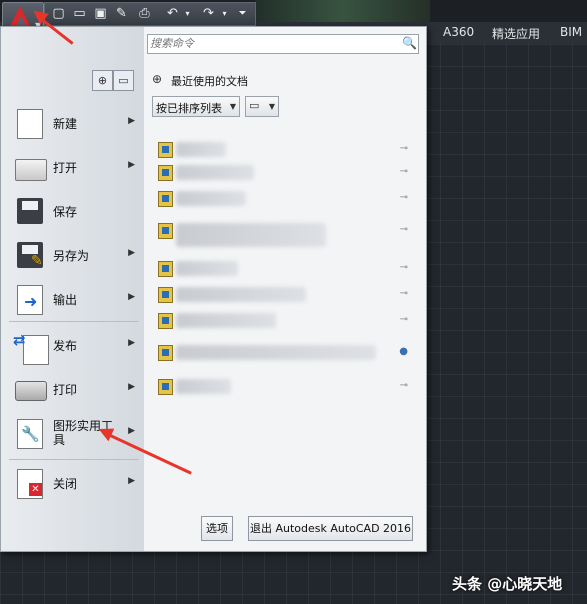 The width and height of the screenshot is (587, 604). Describe the element at coordinates (31, 347) in the screenshot. I see `publish-icon: ⇄` at that location.